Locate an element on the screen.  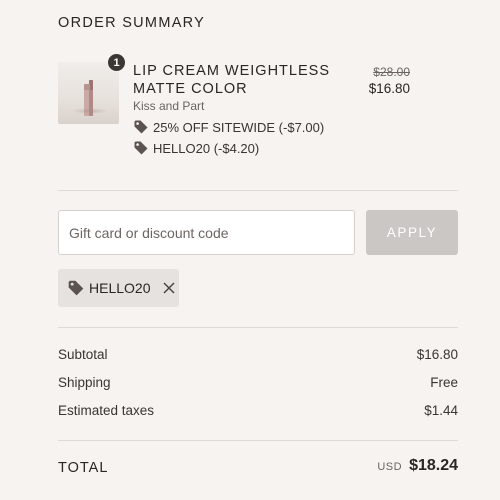
lip-cream-image is located at coordinates (88, 98).